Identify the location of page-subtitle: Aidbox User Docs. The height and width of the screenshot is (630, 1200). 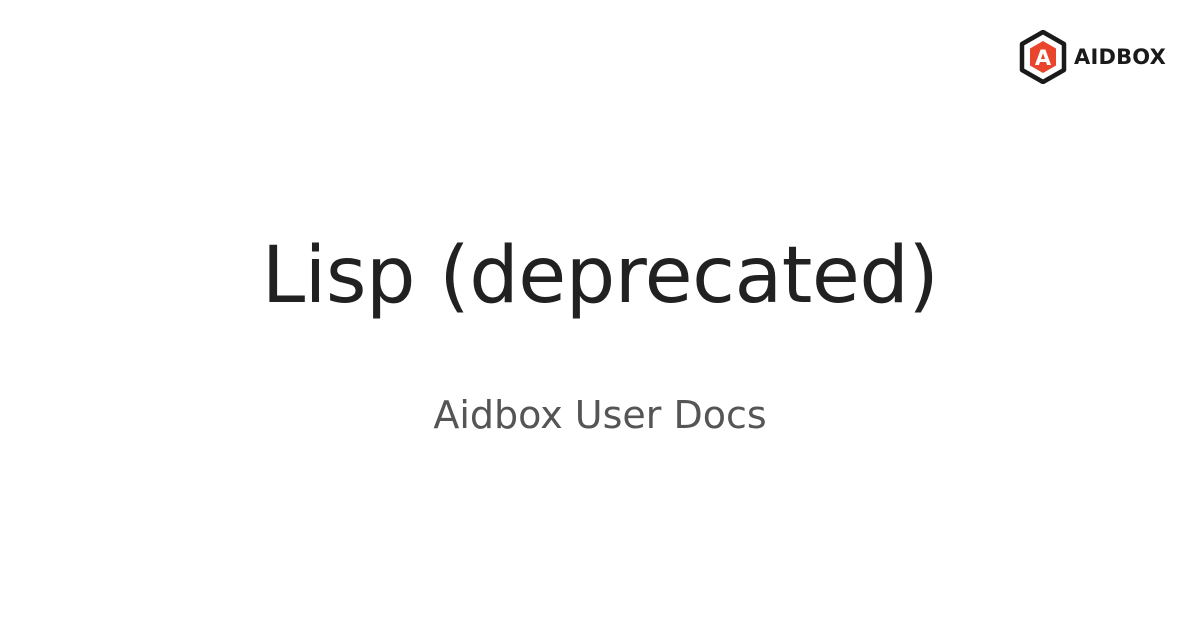
(600, 415).